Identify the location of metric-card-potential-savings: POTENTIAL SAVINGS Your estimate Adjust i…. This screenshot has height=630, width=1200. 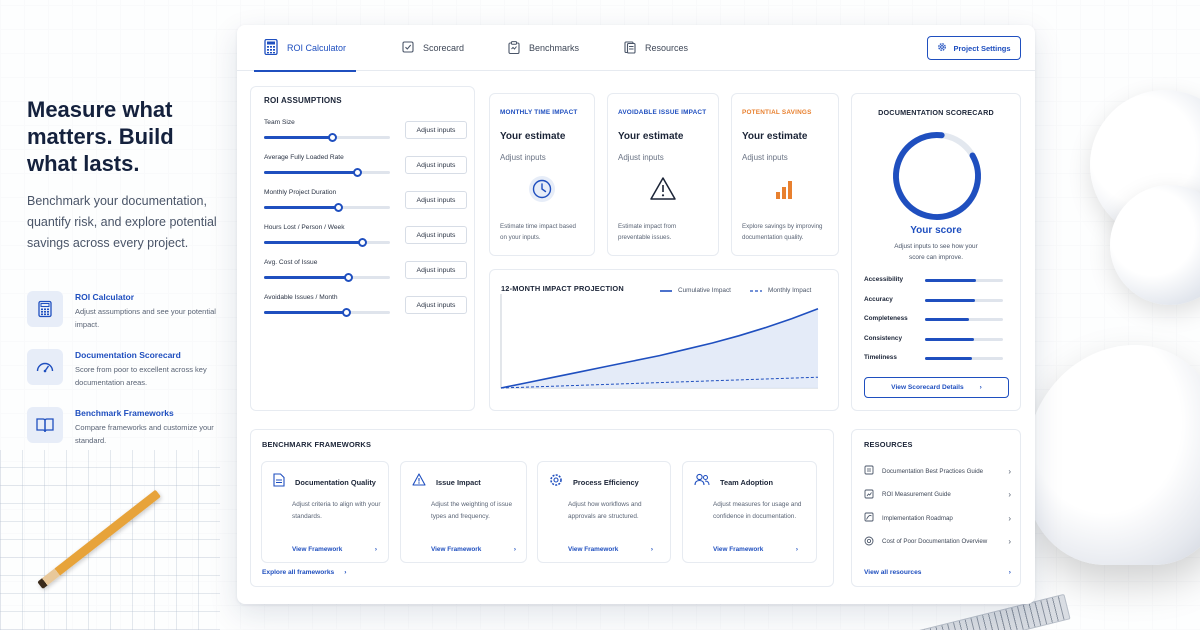
(785, 174).